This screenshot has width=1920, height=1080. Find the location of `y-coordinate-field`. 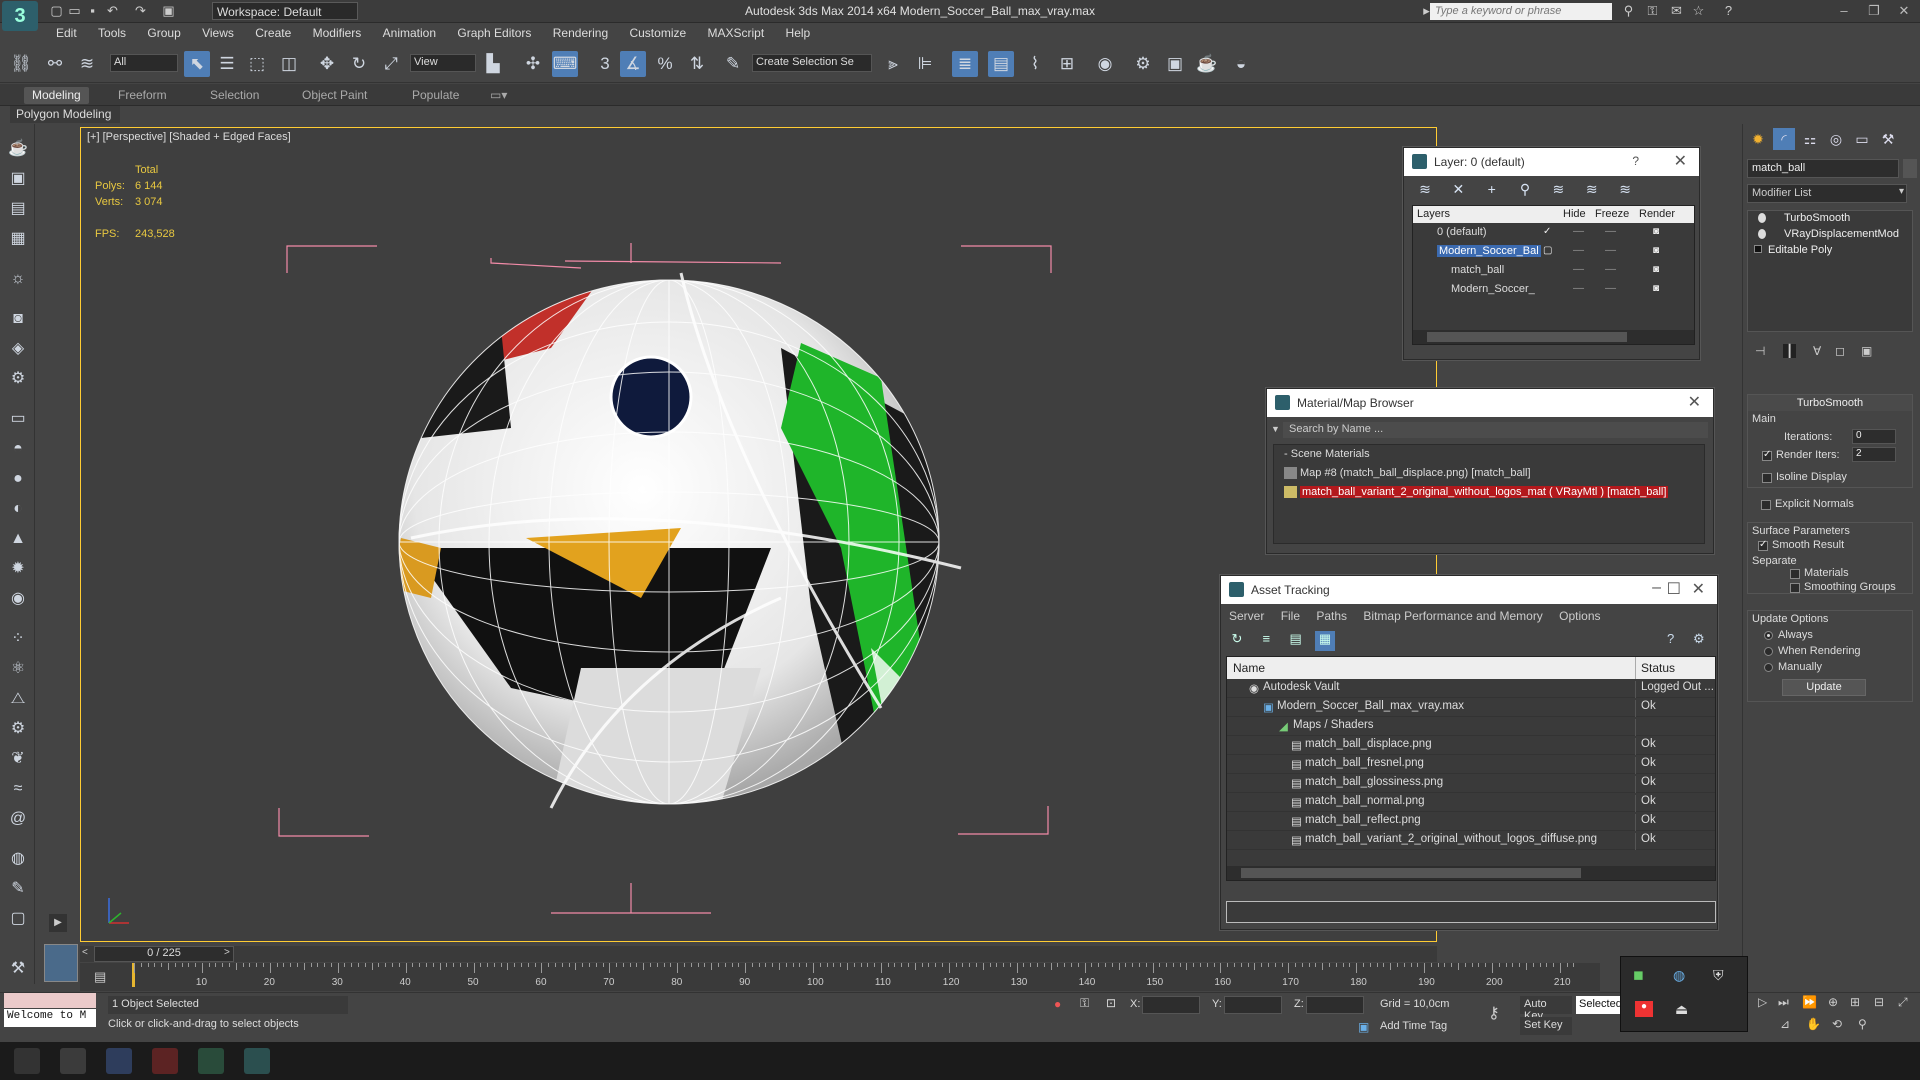

y-coordinate-field is located at coordinates (1253, 1005).